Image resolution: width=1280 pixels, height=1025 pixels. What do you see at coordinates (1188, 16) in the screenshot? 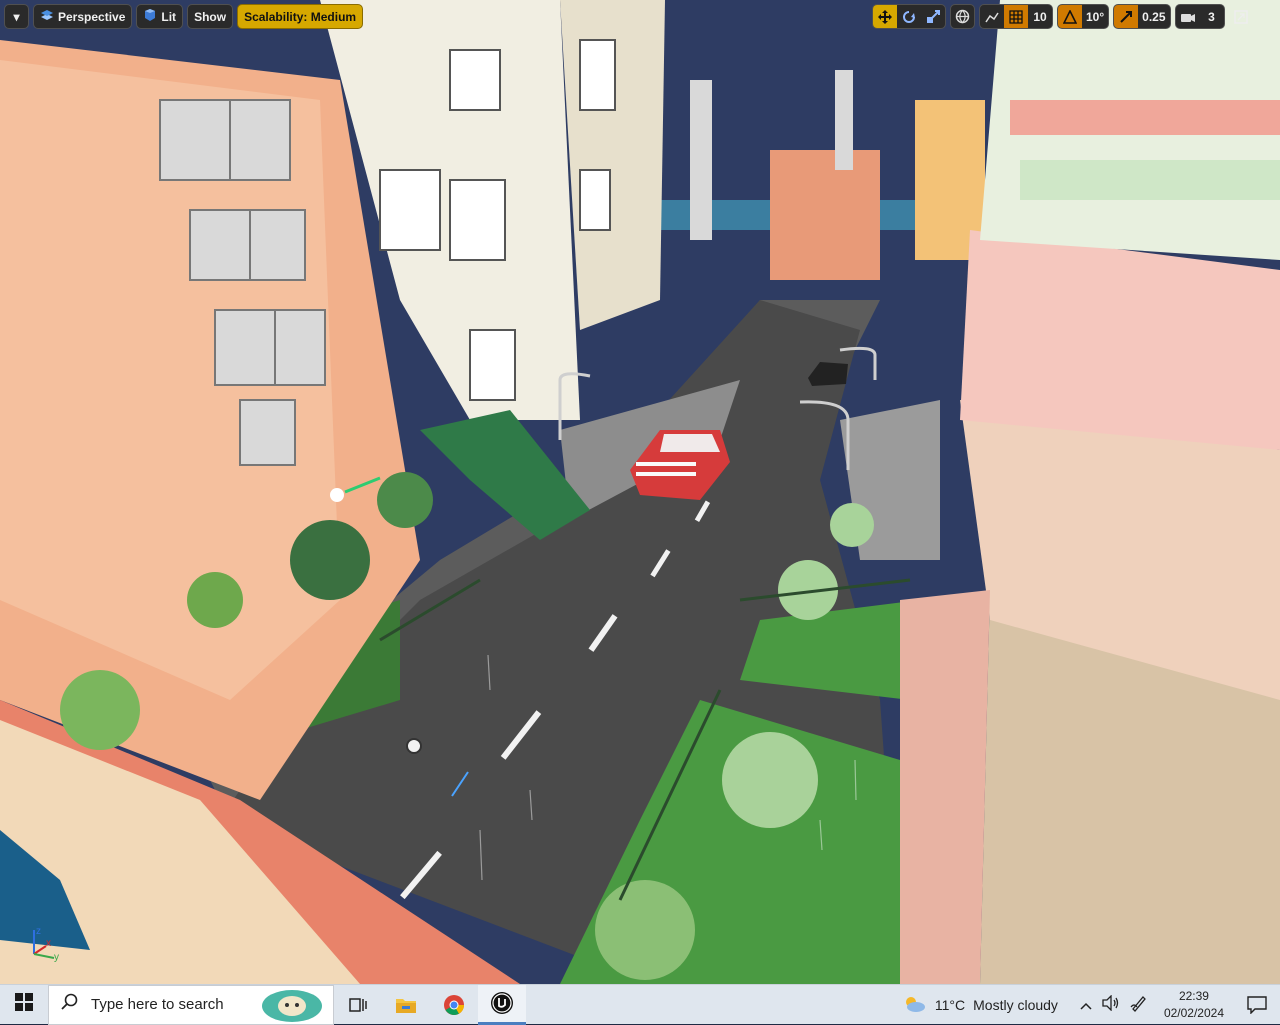
I see `camera-speed-icon` at bounding box center [1188, 16].